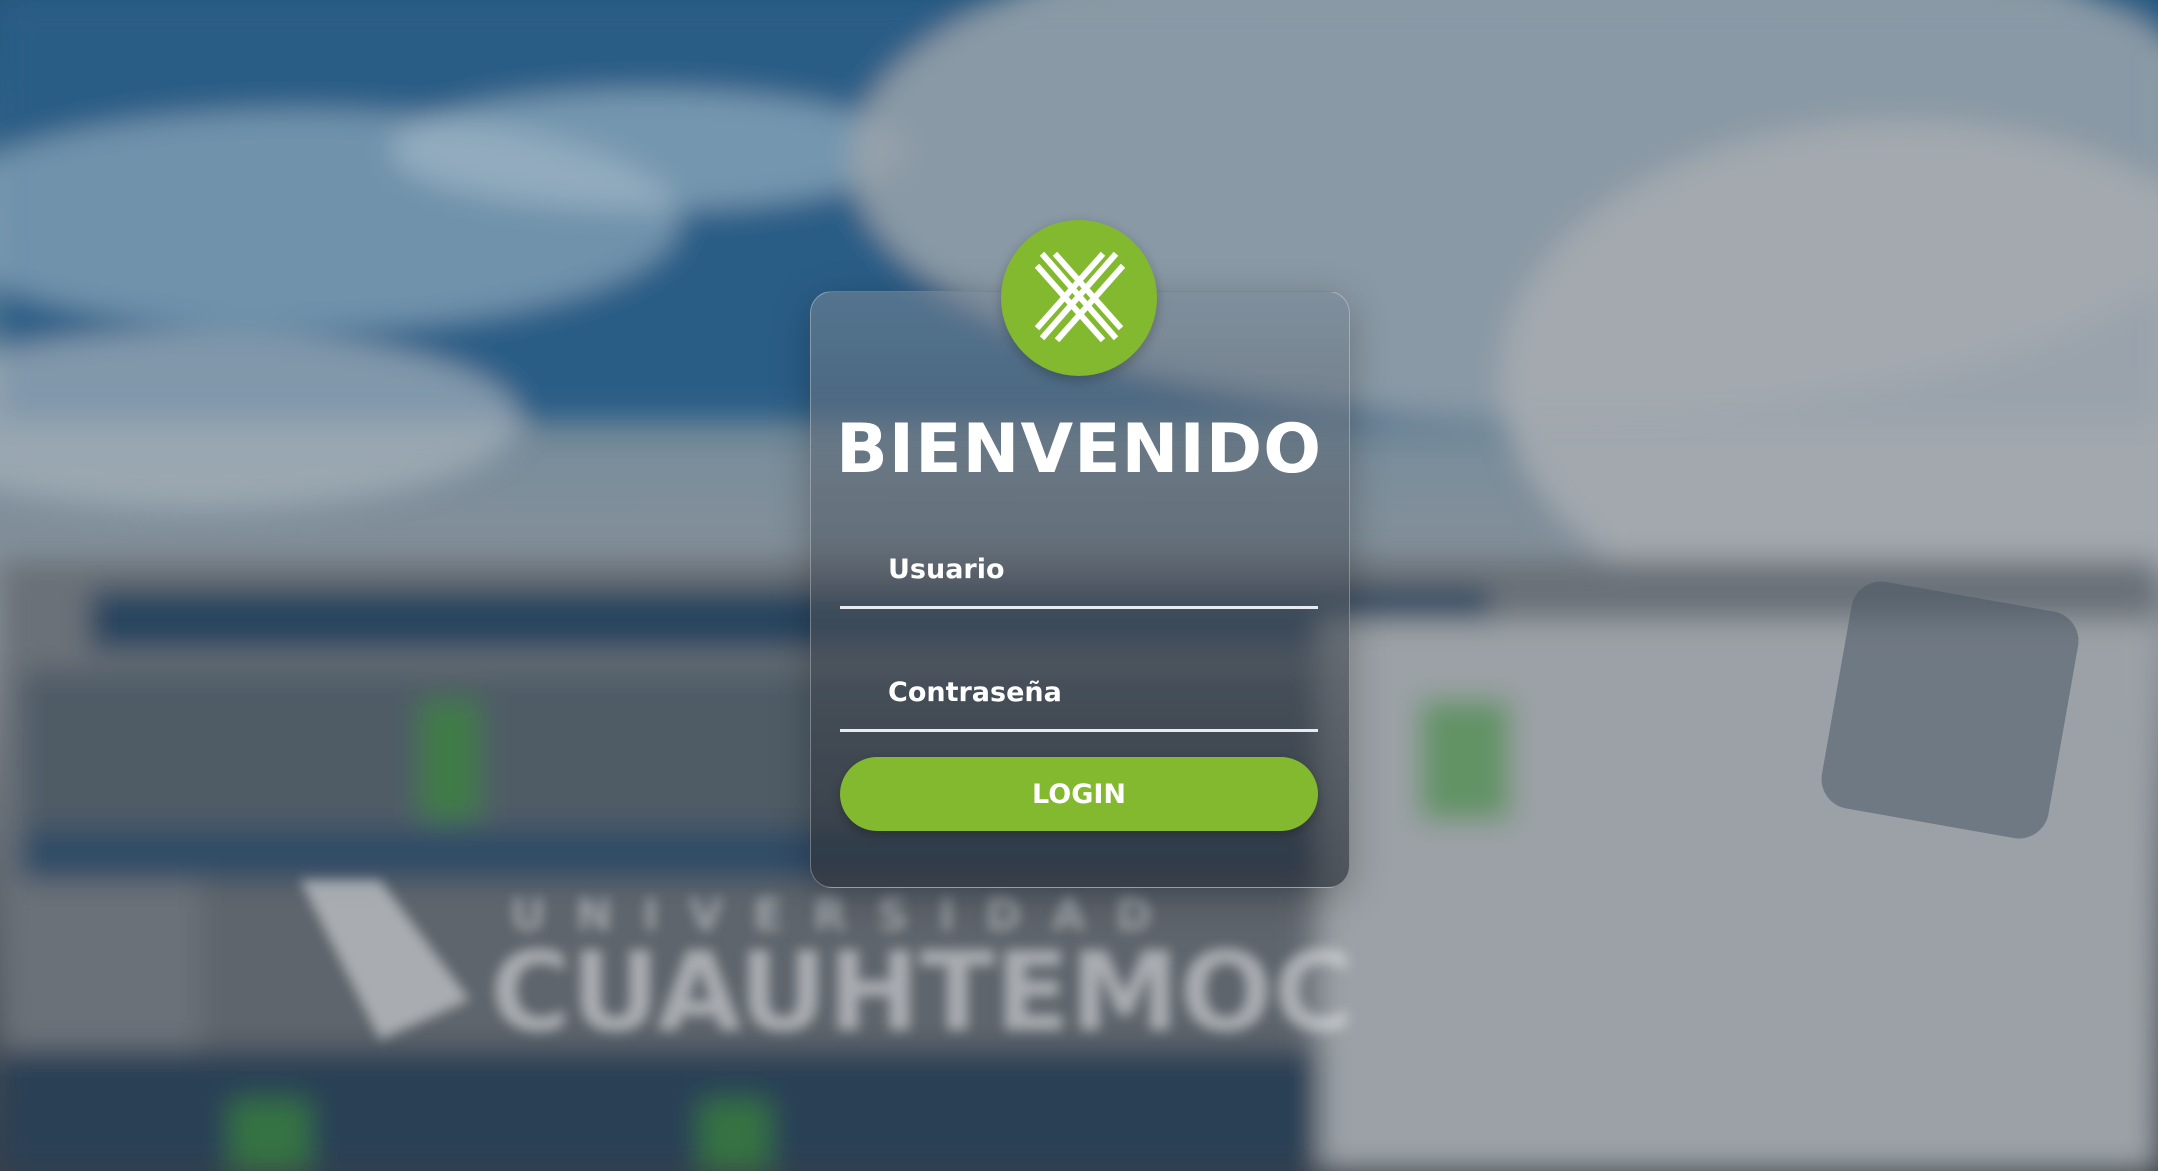  Describe the element at coordinates (922, 992) in the screenshot. I see `background-sign-text: CUAUHTEMOC` at that location.